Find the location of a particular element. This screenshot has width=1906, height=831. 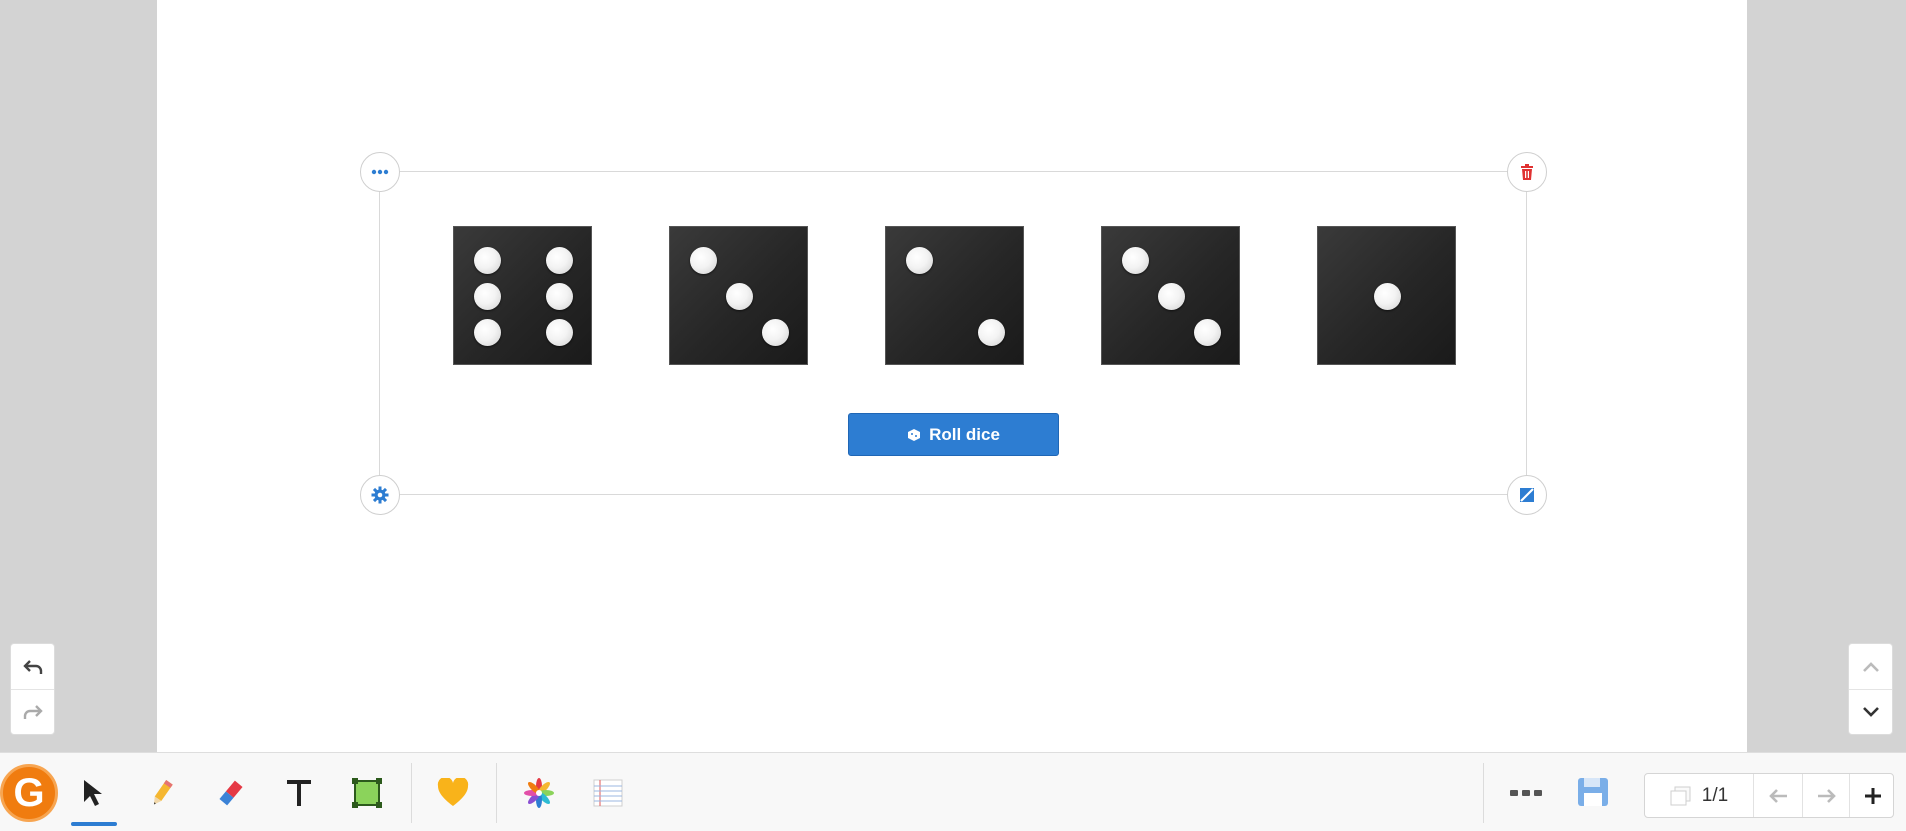

cursor-arrow-icon is located at coordinates (93, 792).